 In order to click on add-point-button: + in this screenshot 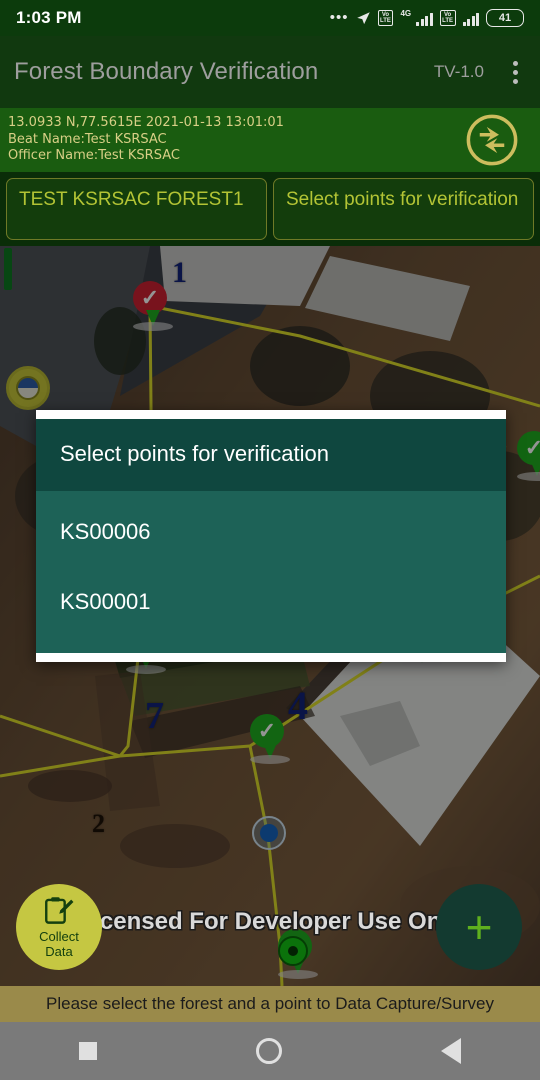, I will do `click(479, 927)`.